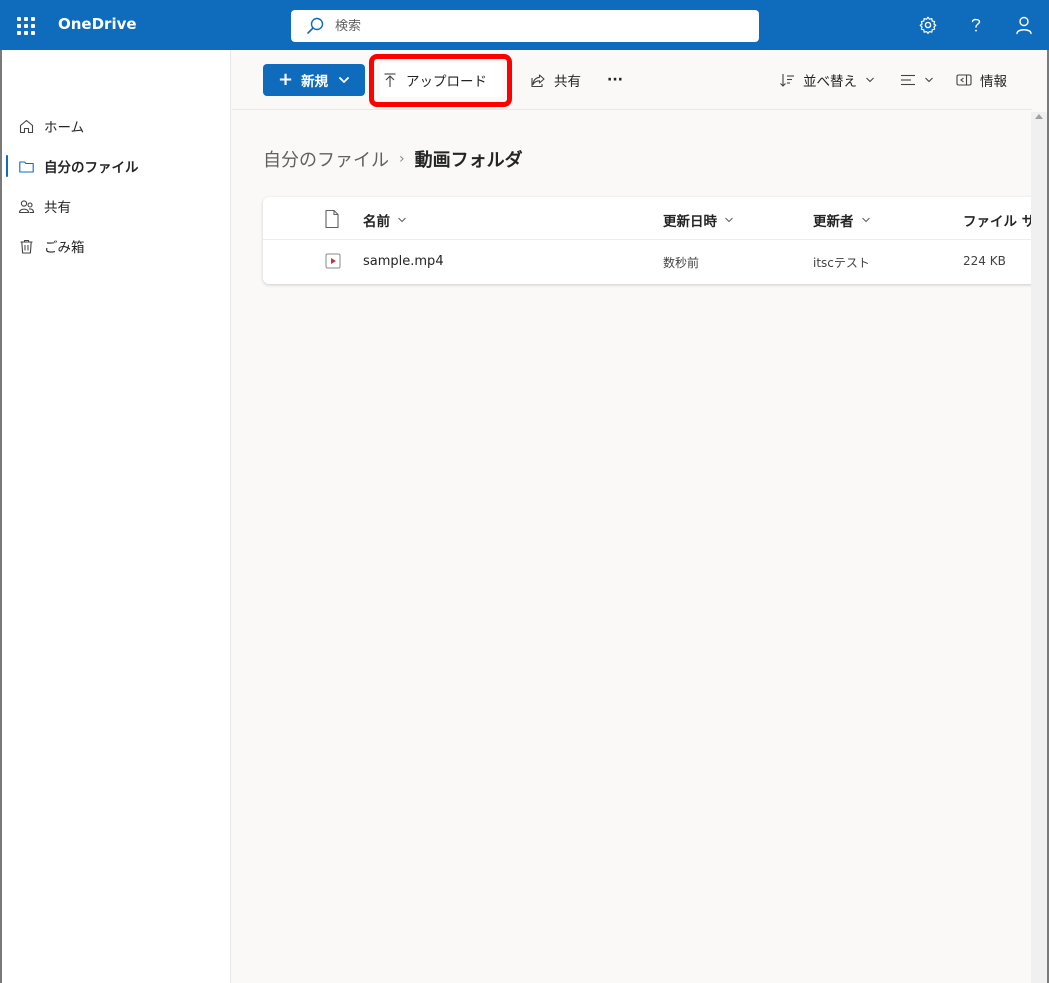  What do you see at coordinates (632, 80) in the screenshot?
I see `command-bar: + 新規 アップロード 共有 ··· 並べ替え 情報` at bounding box center [632, 80].